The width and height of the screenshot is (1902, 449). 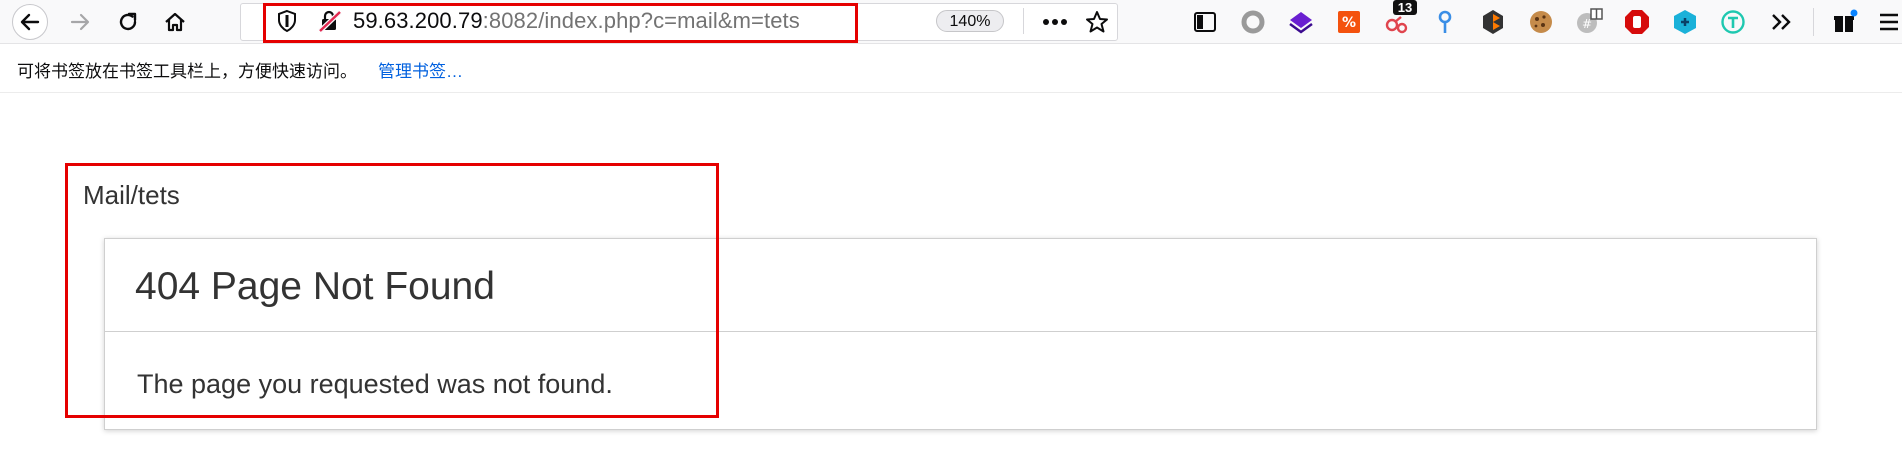 I want to click on error-title: 404 Page Not Found, so click(x=315, y=286).